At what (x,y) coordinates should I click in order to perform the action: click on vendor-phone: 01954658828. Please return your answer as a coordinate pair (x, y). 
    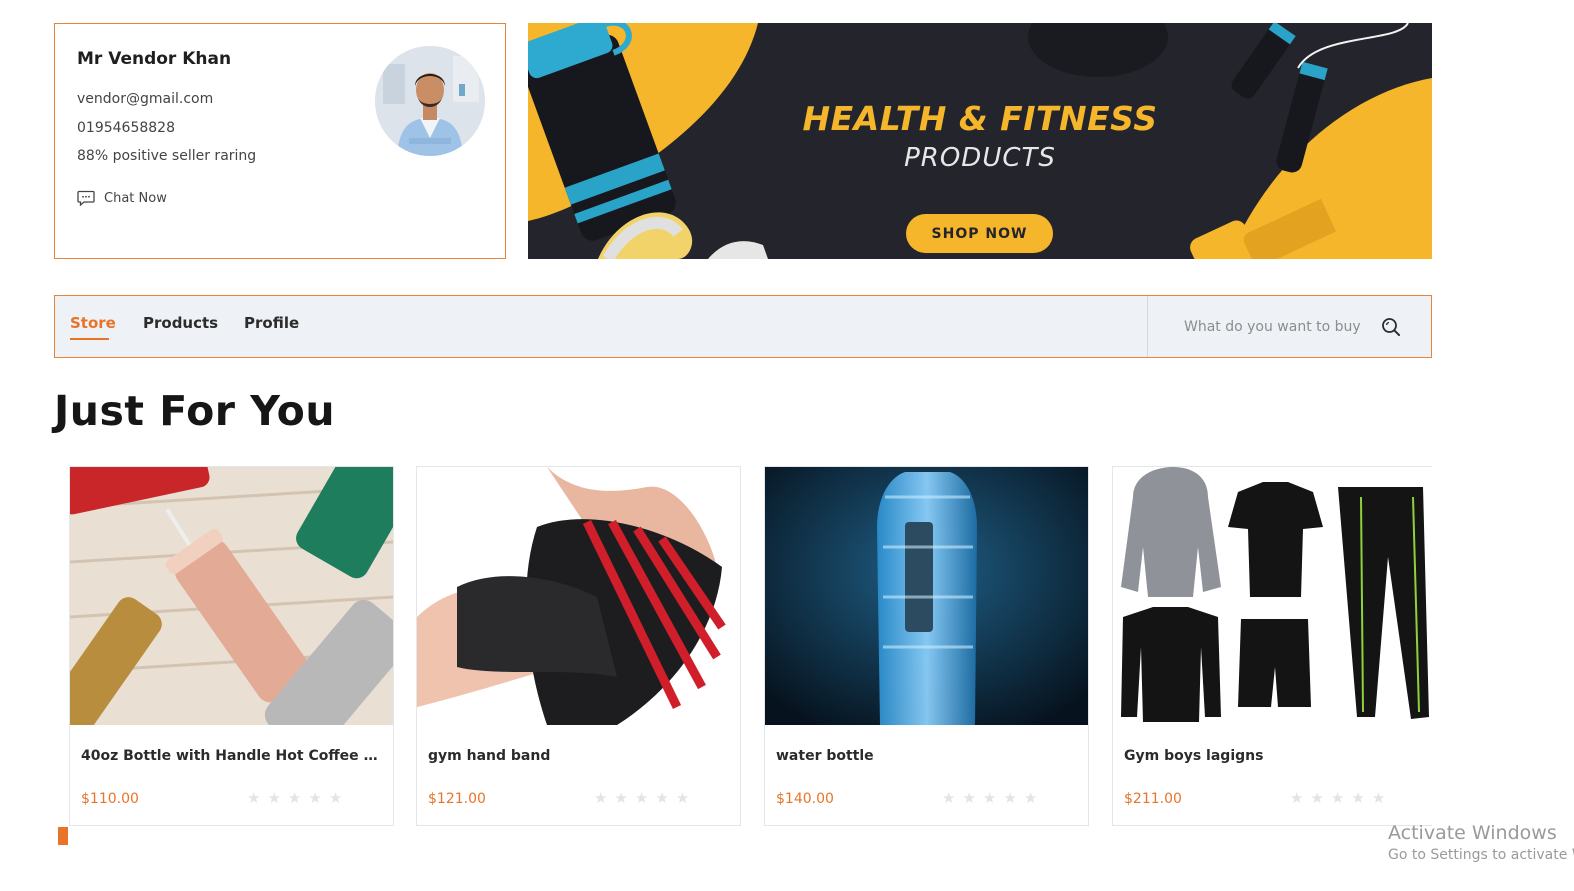
    Looking at the image, I should click on (126, 128).